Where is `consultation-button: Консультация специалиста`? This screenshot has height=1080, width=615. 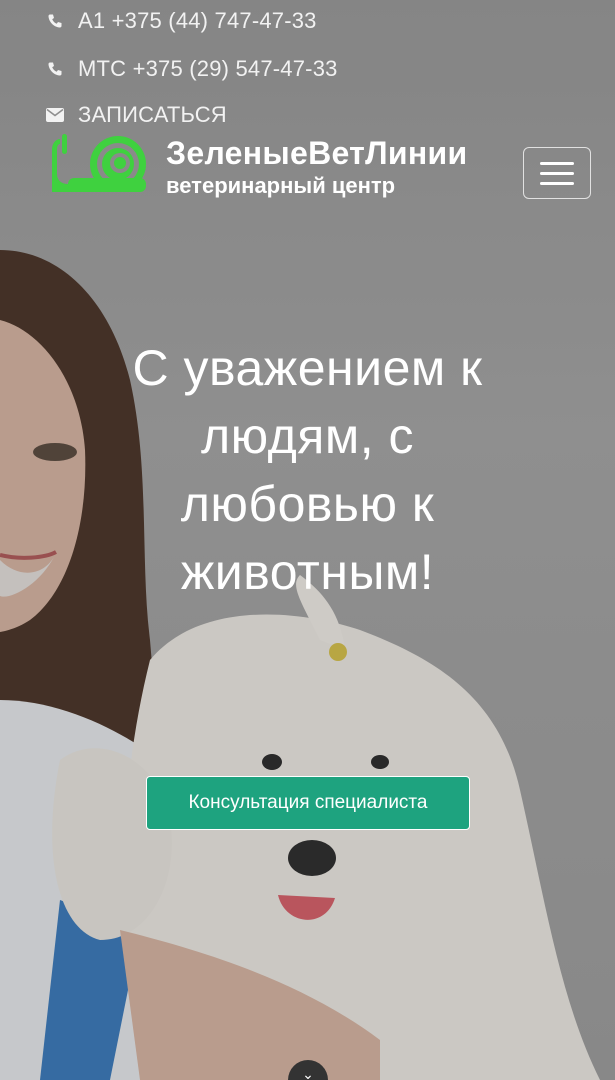 consultation-button: Консультация специалиста is located at coordinates (308, 803).